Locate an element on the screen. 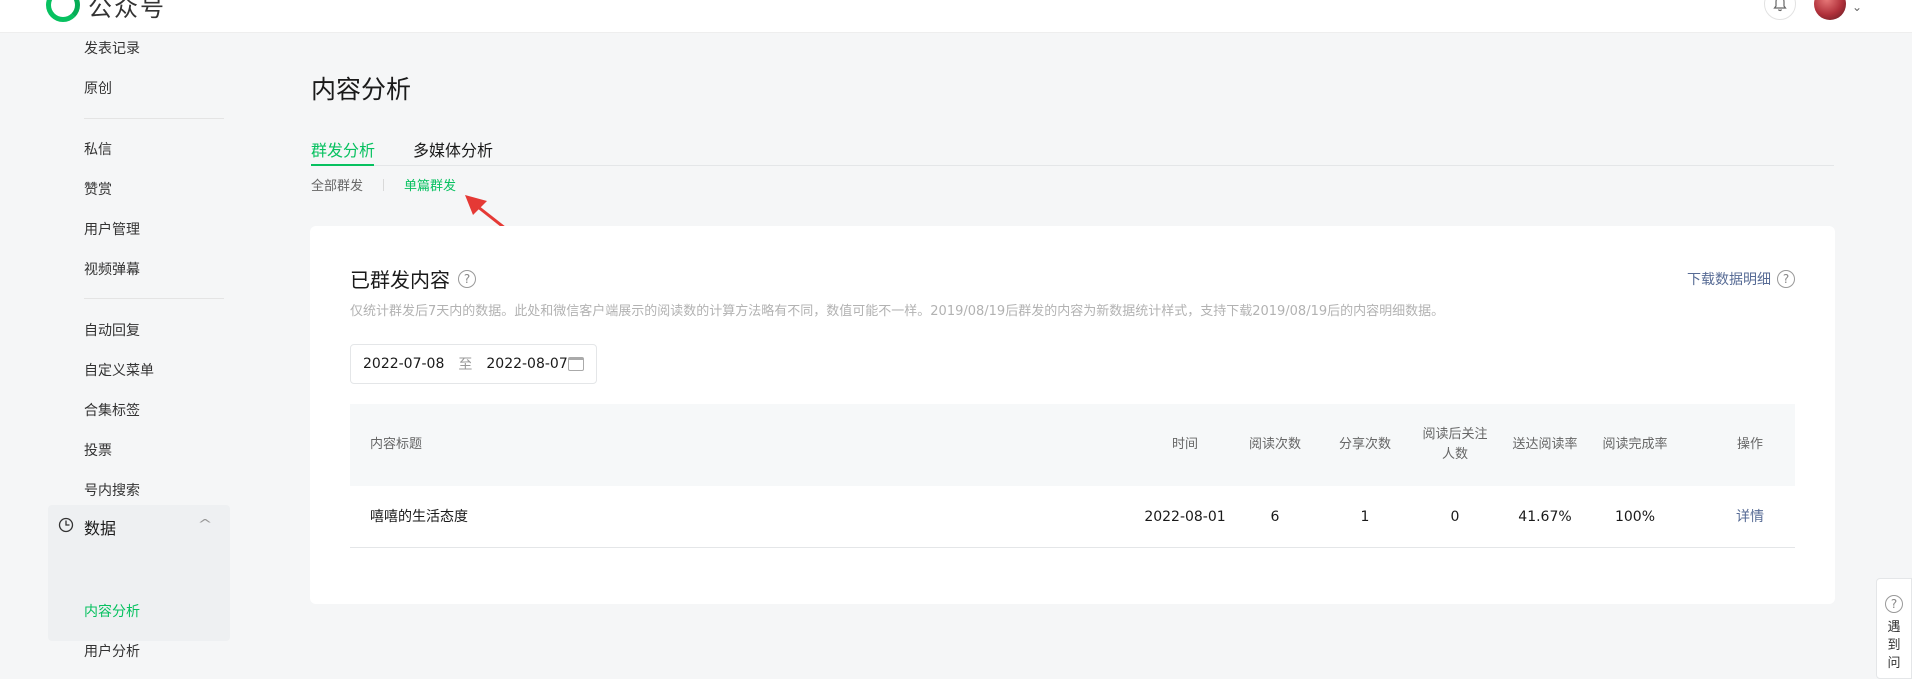 This screenshot has width=1912, height=679. sidebar-item-account-search: 号内搜索 is located at coordinates (112, 490).